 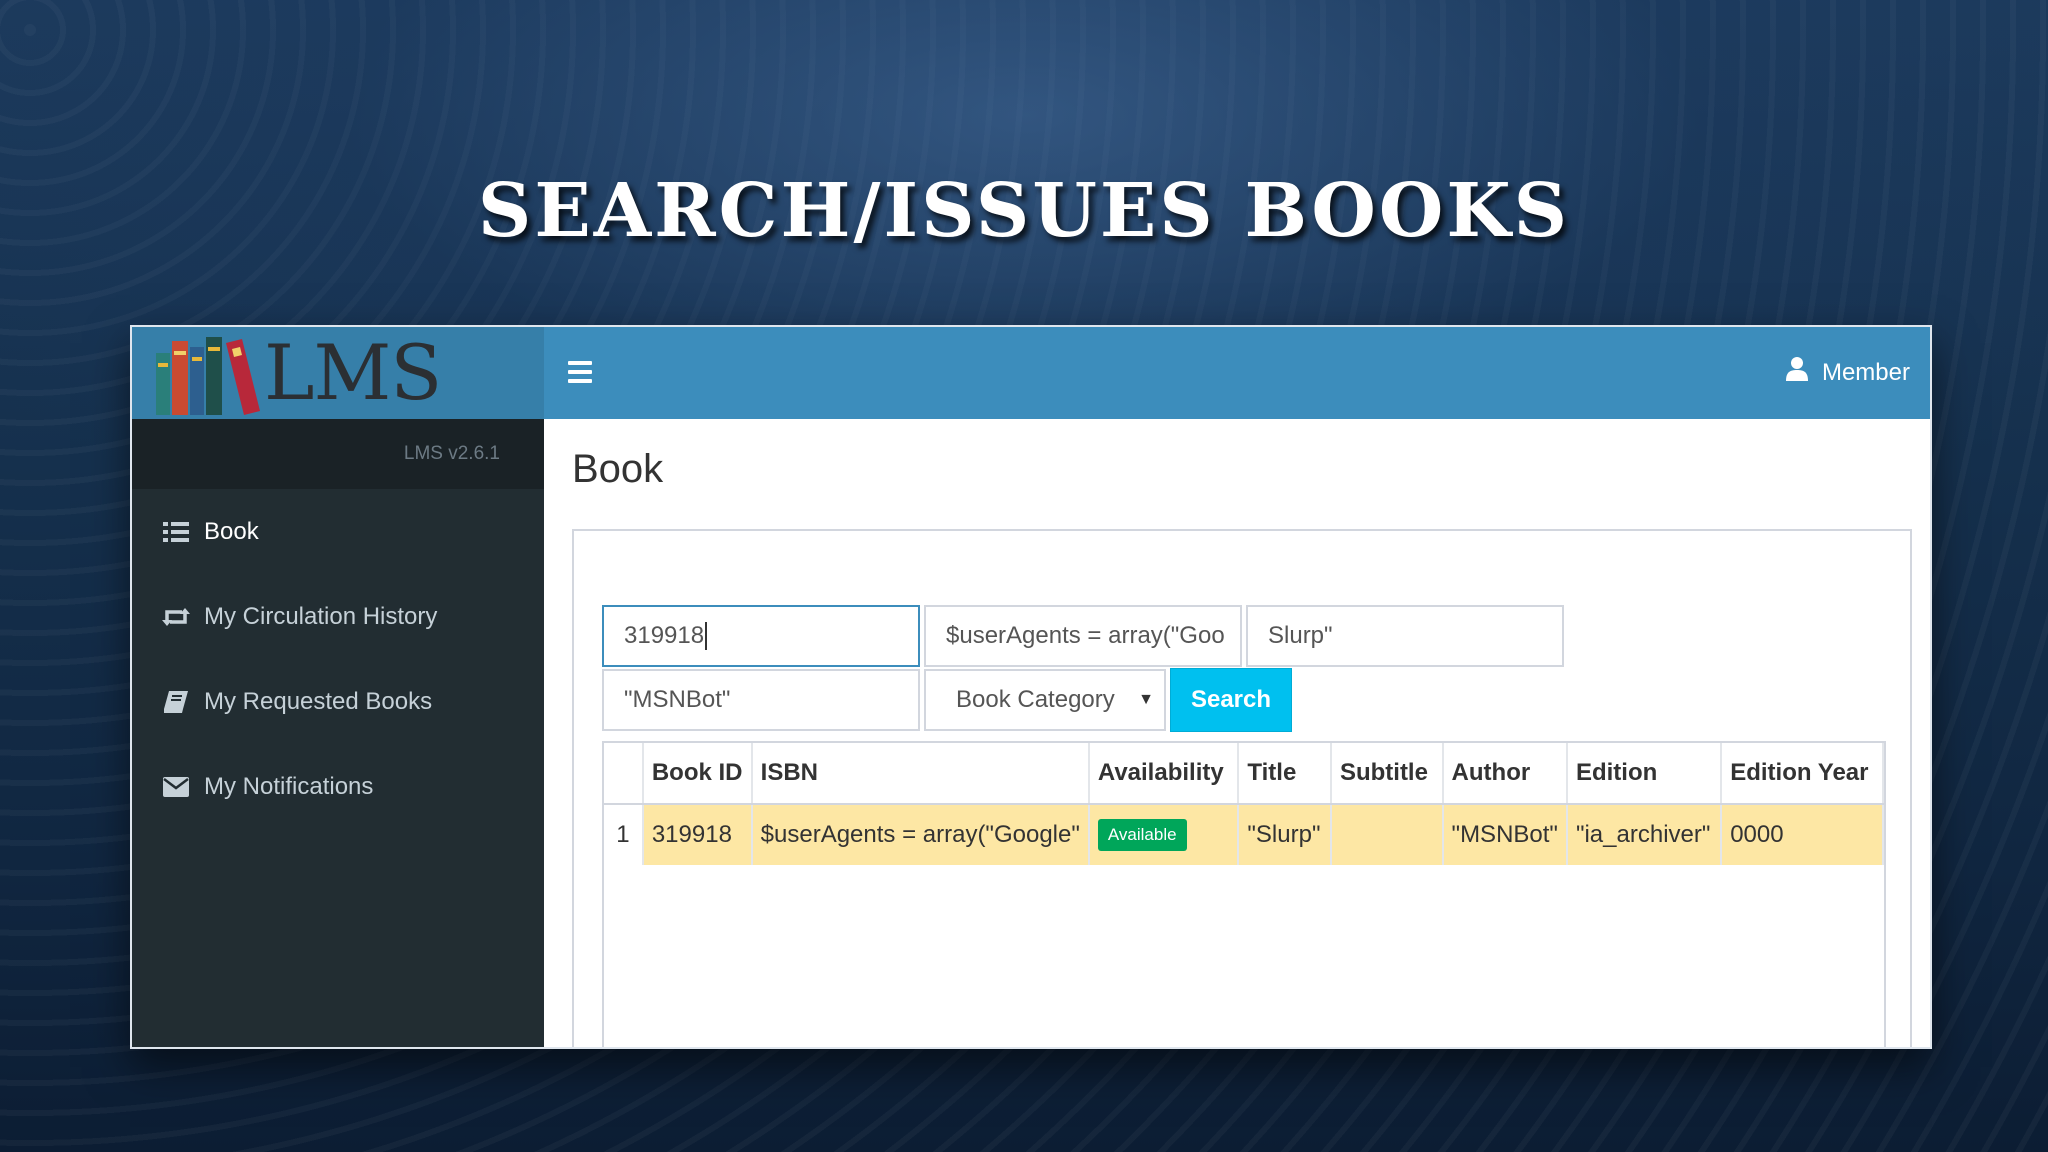 What do you see at coordinates (176, 532) in the screenshot?
I see `list-icon` at bounding box center [176, 532].